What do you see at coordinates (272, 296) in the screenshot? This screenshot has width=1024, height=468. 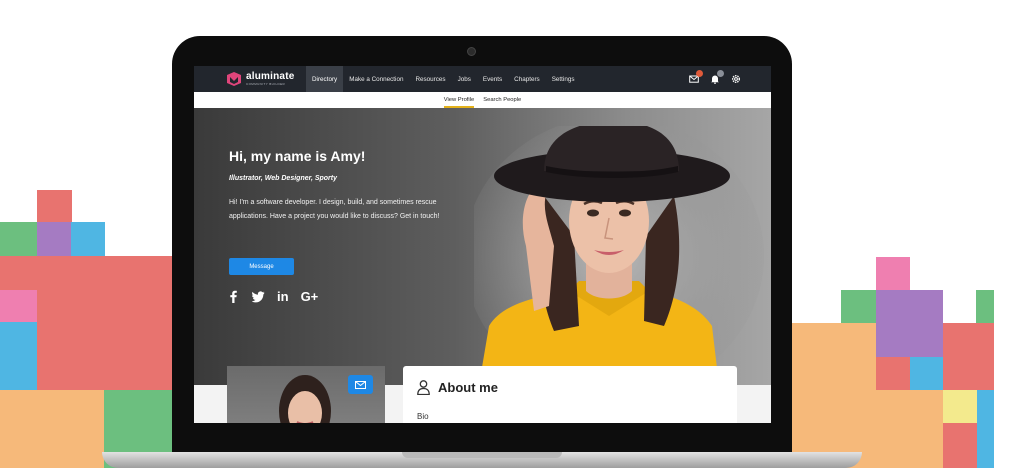 I see `social-links: in G+` at bounding box center [272, 296].